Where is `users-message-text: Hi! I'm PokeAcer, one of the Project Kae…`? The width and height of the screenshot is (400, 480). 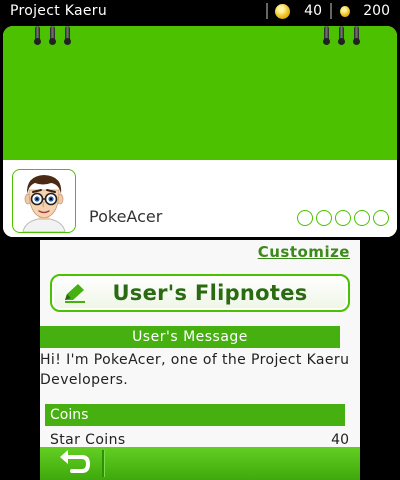 users-message-text: Hi! I'm PokeAcer, one of the Project Kae… is located at coordinates (195, 370).